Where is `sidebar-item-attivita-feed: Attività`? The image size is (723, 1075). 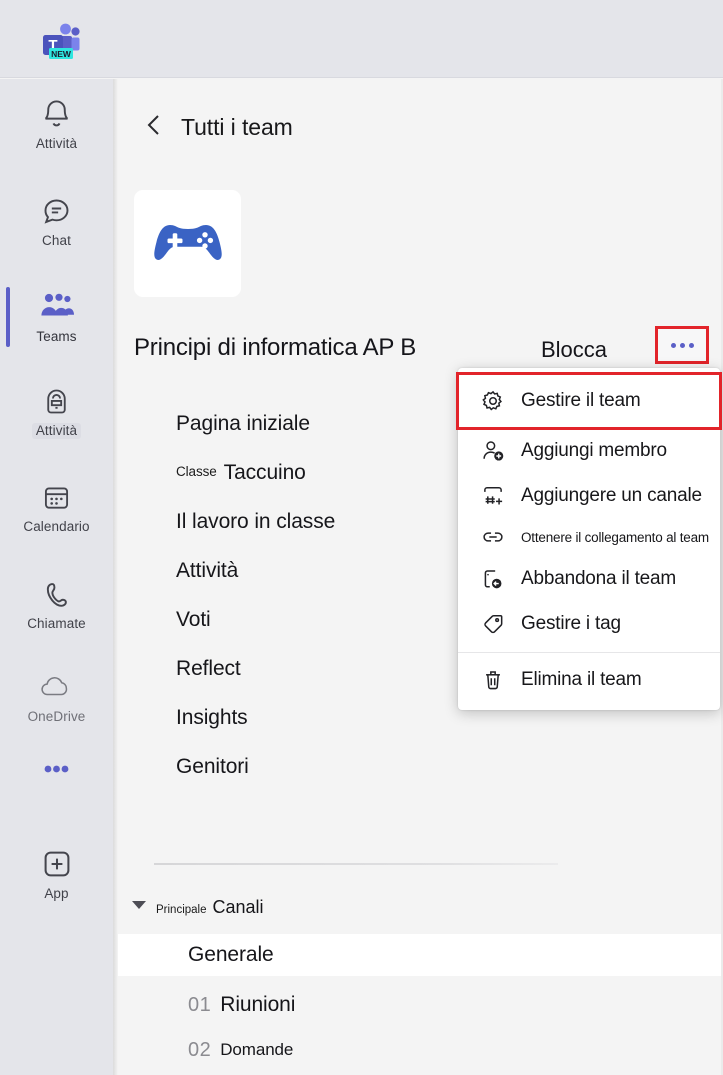
sidebar-item-attivita-feed: Attività is located at coordinates (56, 123).